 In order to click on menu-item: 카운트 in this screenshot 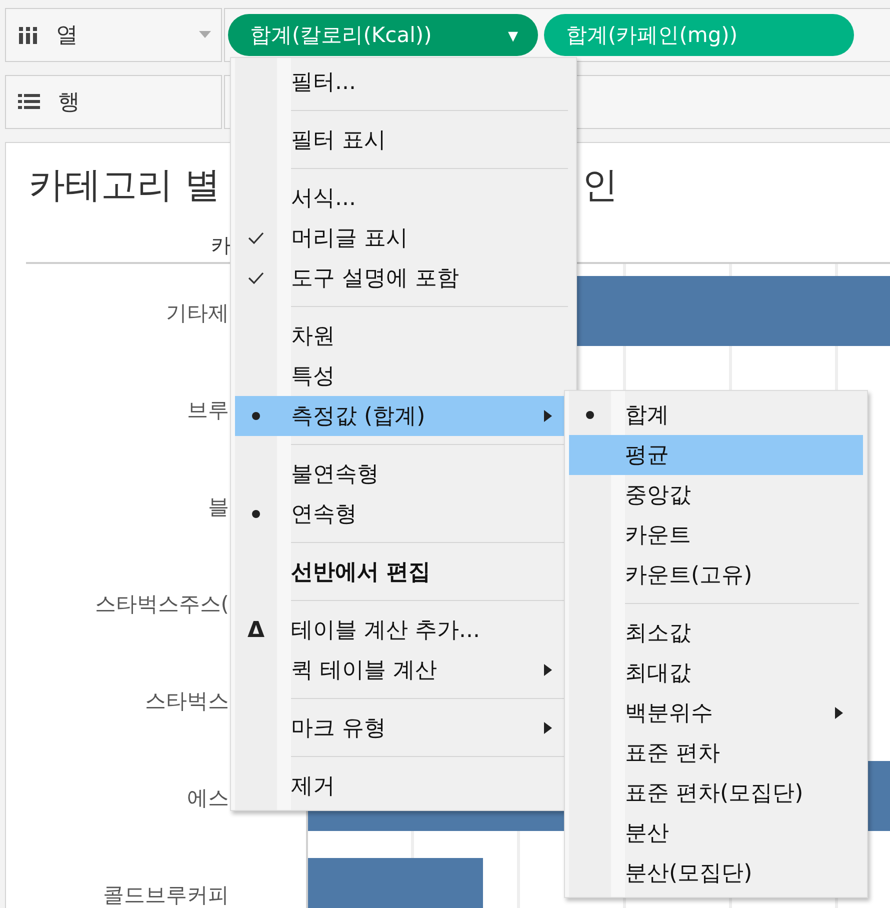, I will do `click(716, 535)`.